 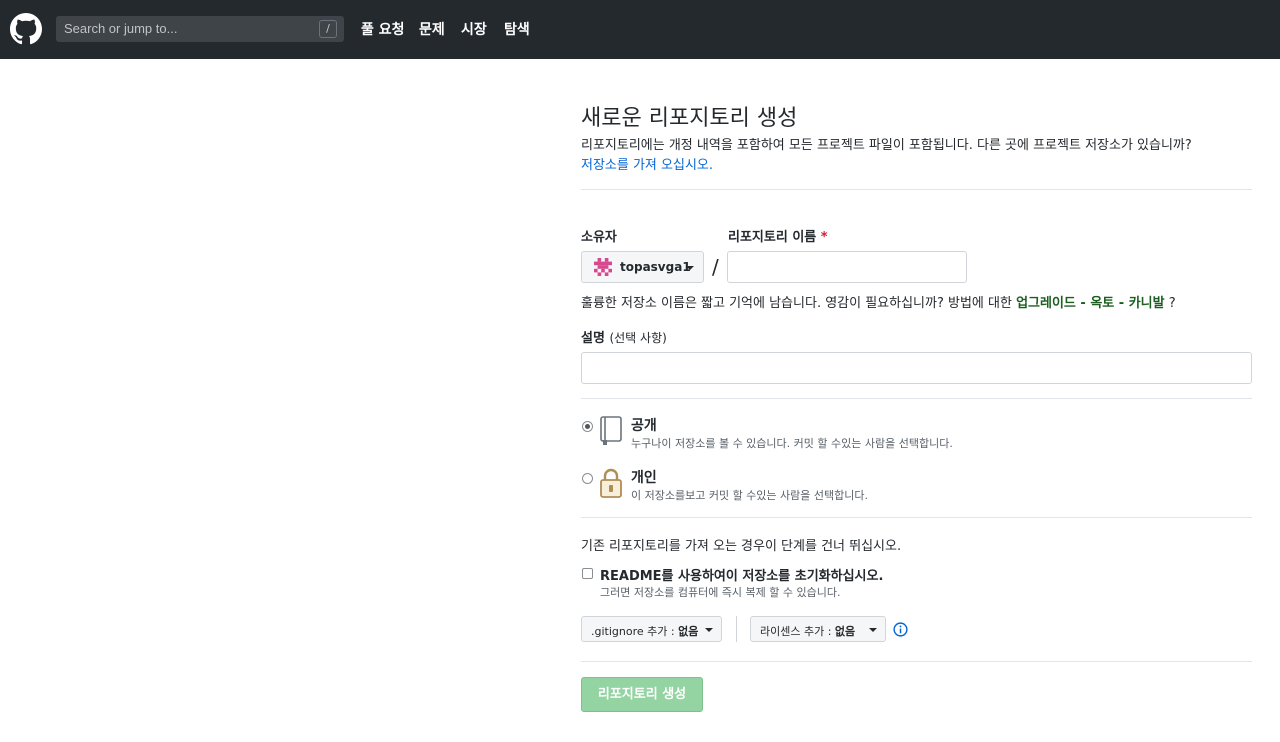 I want to click on repo-name-label: 리포지토리 이름 *, so click(x=778, y=235).